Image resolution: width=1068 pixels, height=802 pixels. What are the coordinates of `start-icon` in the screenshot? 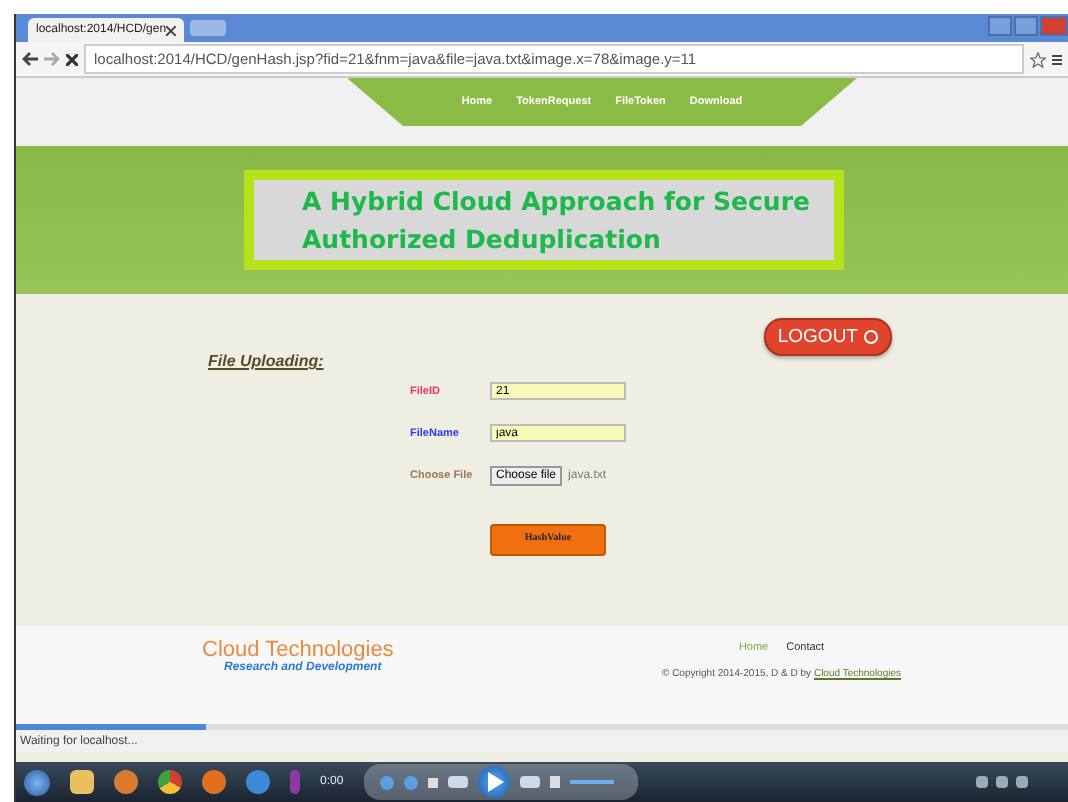 It's located at (37, 782).